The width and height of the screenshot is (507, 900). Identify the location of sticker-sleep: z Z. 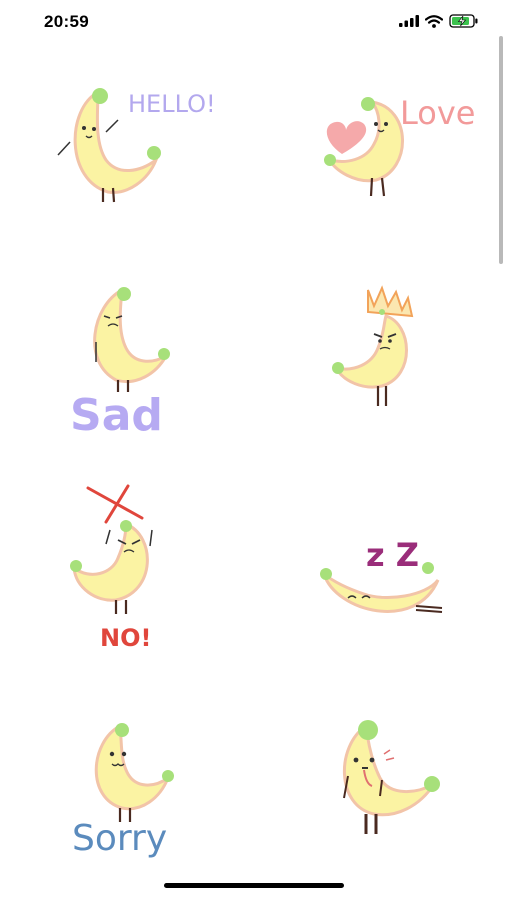
(401, 567).